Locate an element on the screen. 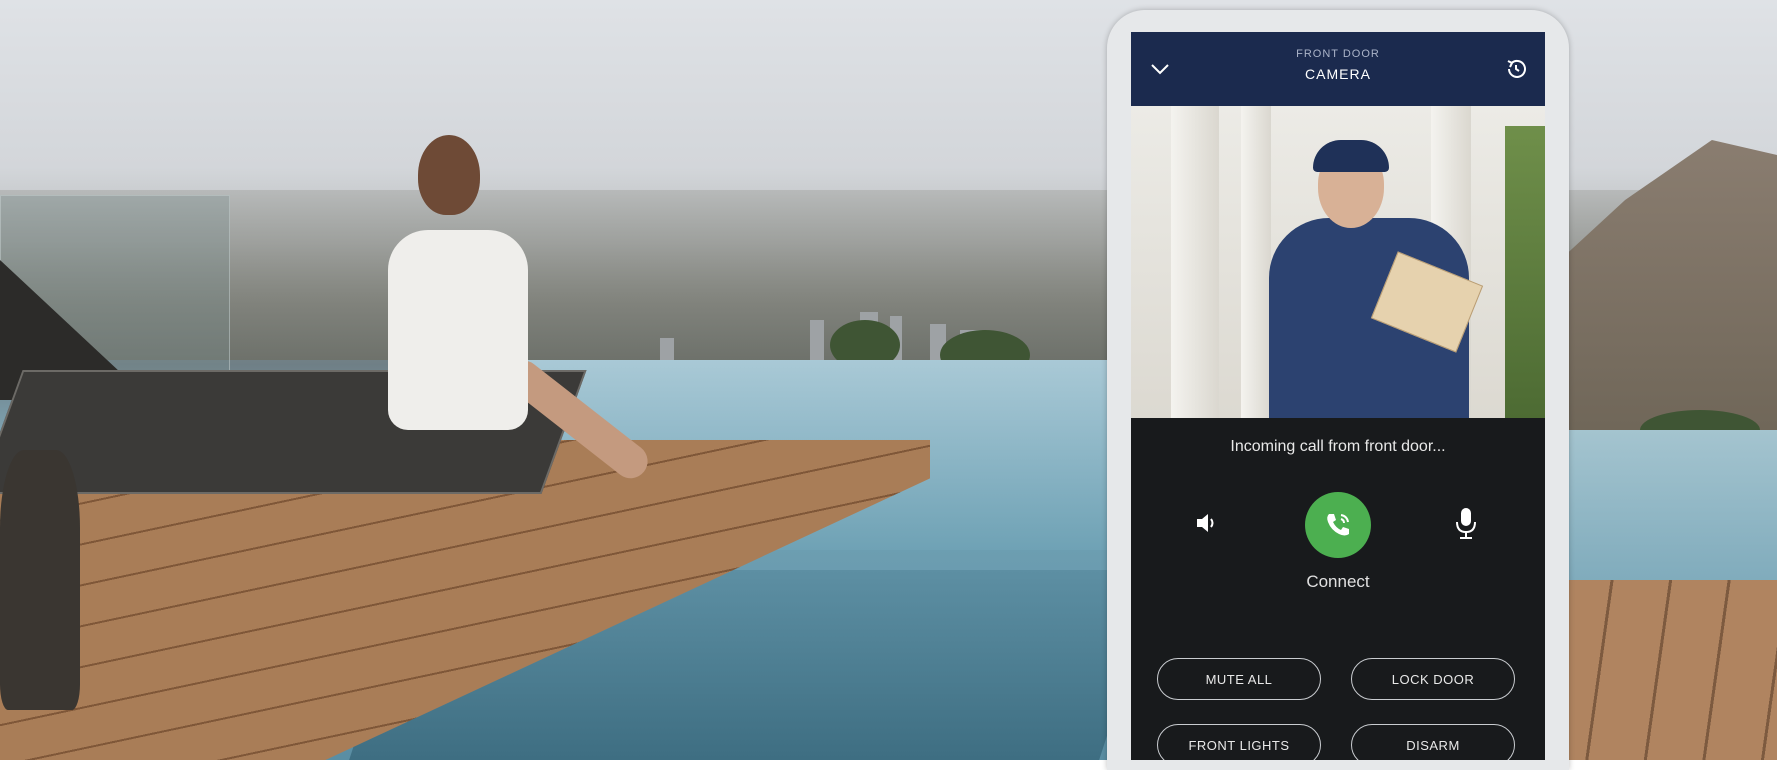 The image size is (1777, 770). camera-header: FRONT DOOR CAMERA is located at coordinates (1338, 69).